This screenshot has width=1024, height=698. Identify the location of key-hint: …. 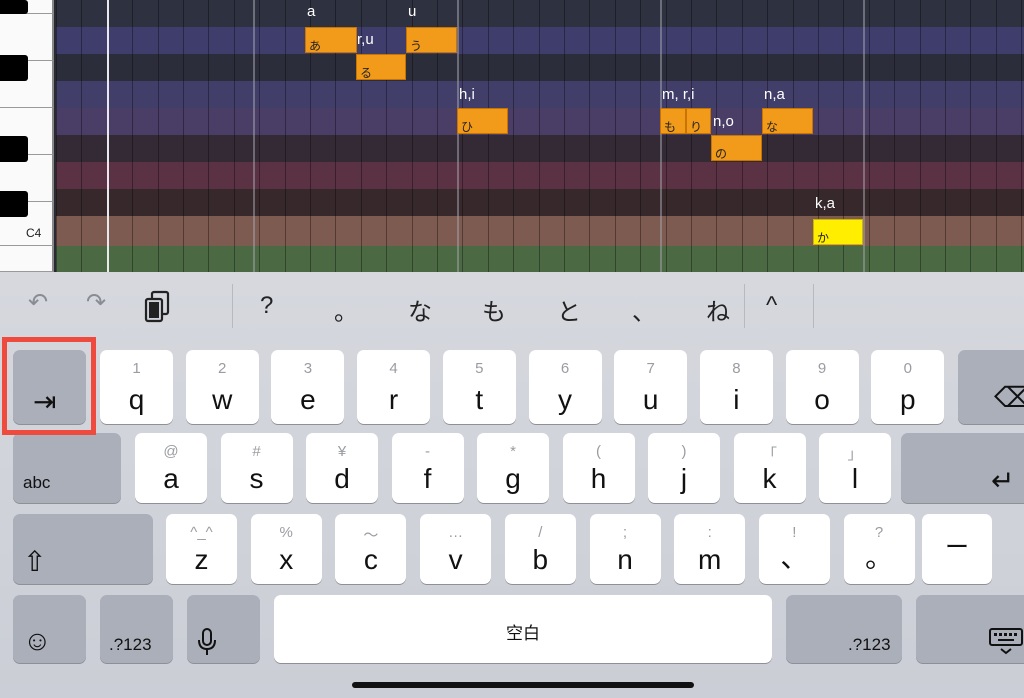
(456, 532).